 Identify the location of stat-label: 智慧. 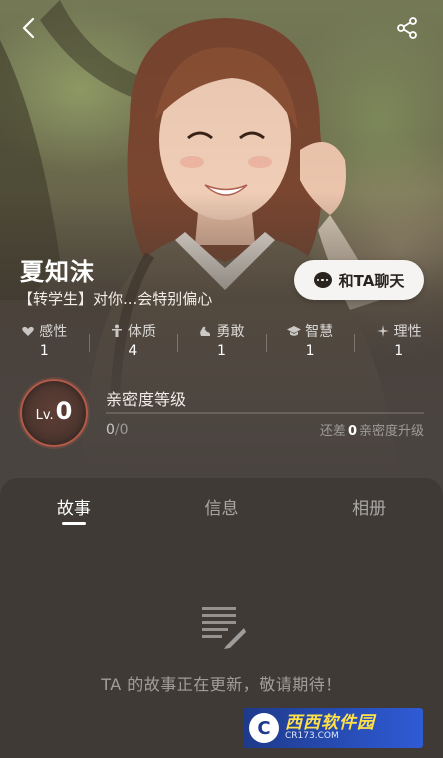
(319, 332).